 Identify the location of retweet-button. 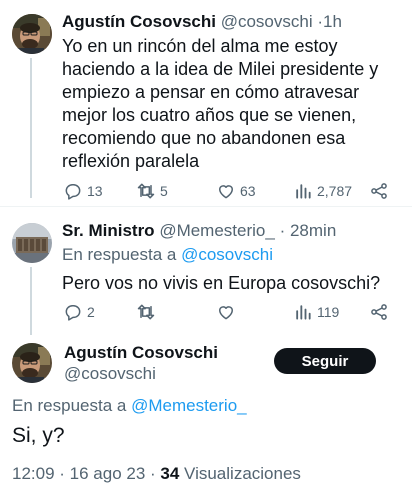
(148, 312).